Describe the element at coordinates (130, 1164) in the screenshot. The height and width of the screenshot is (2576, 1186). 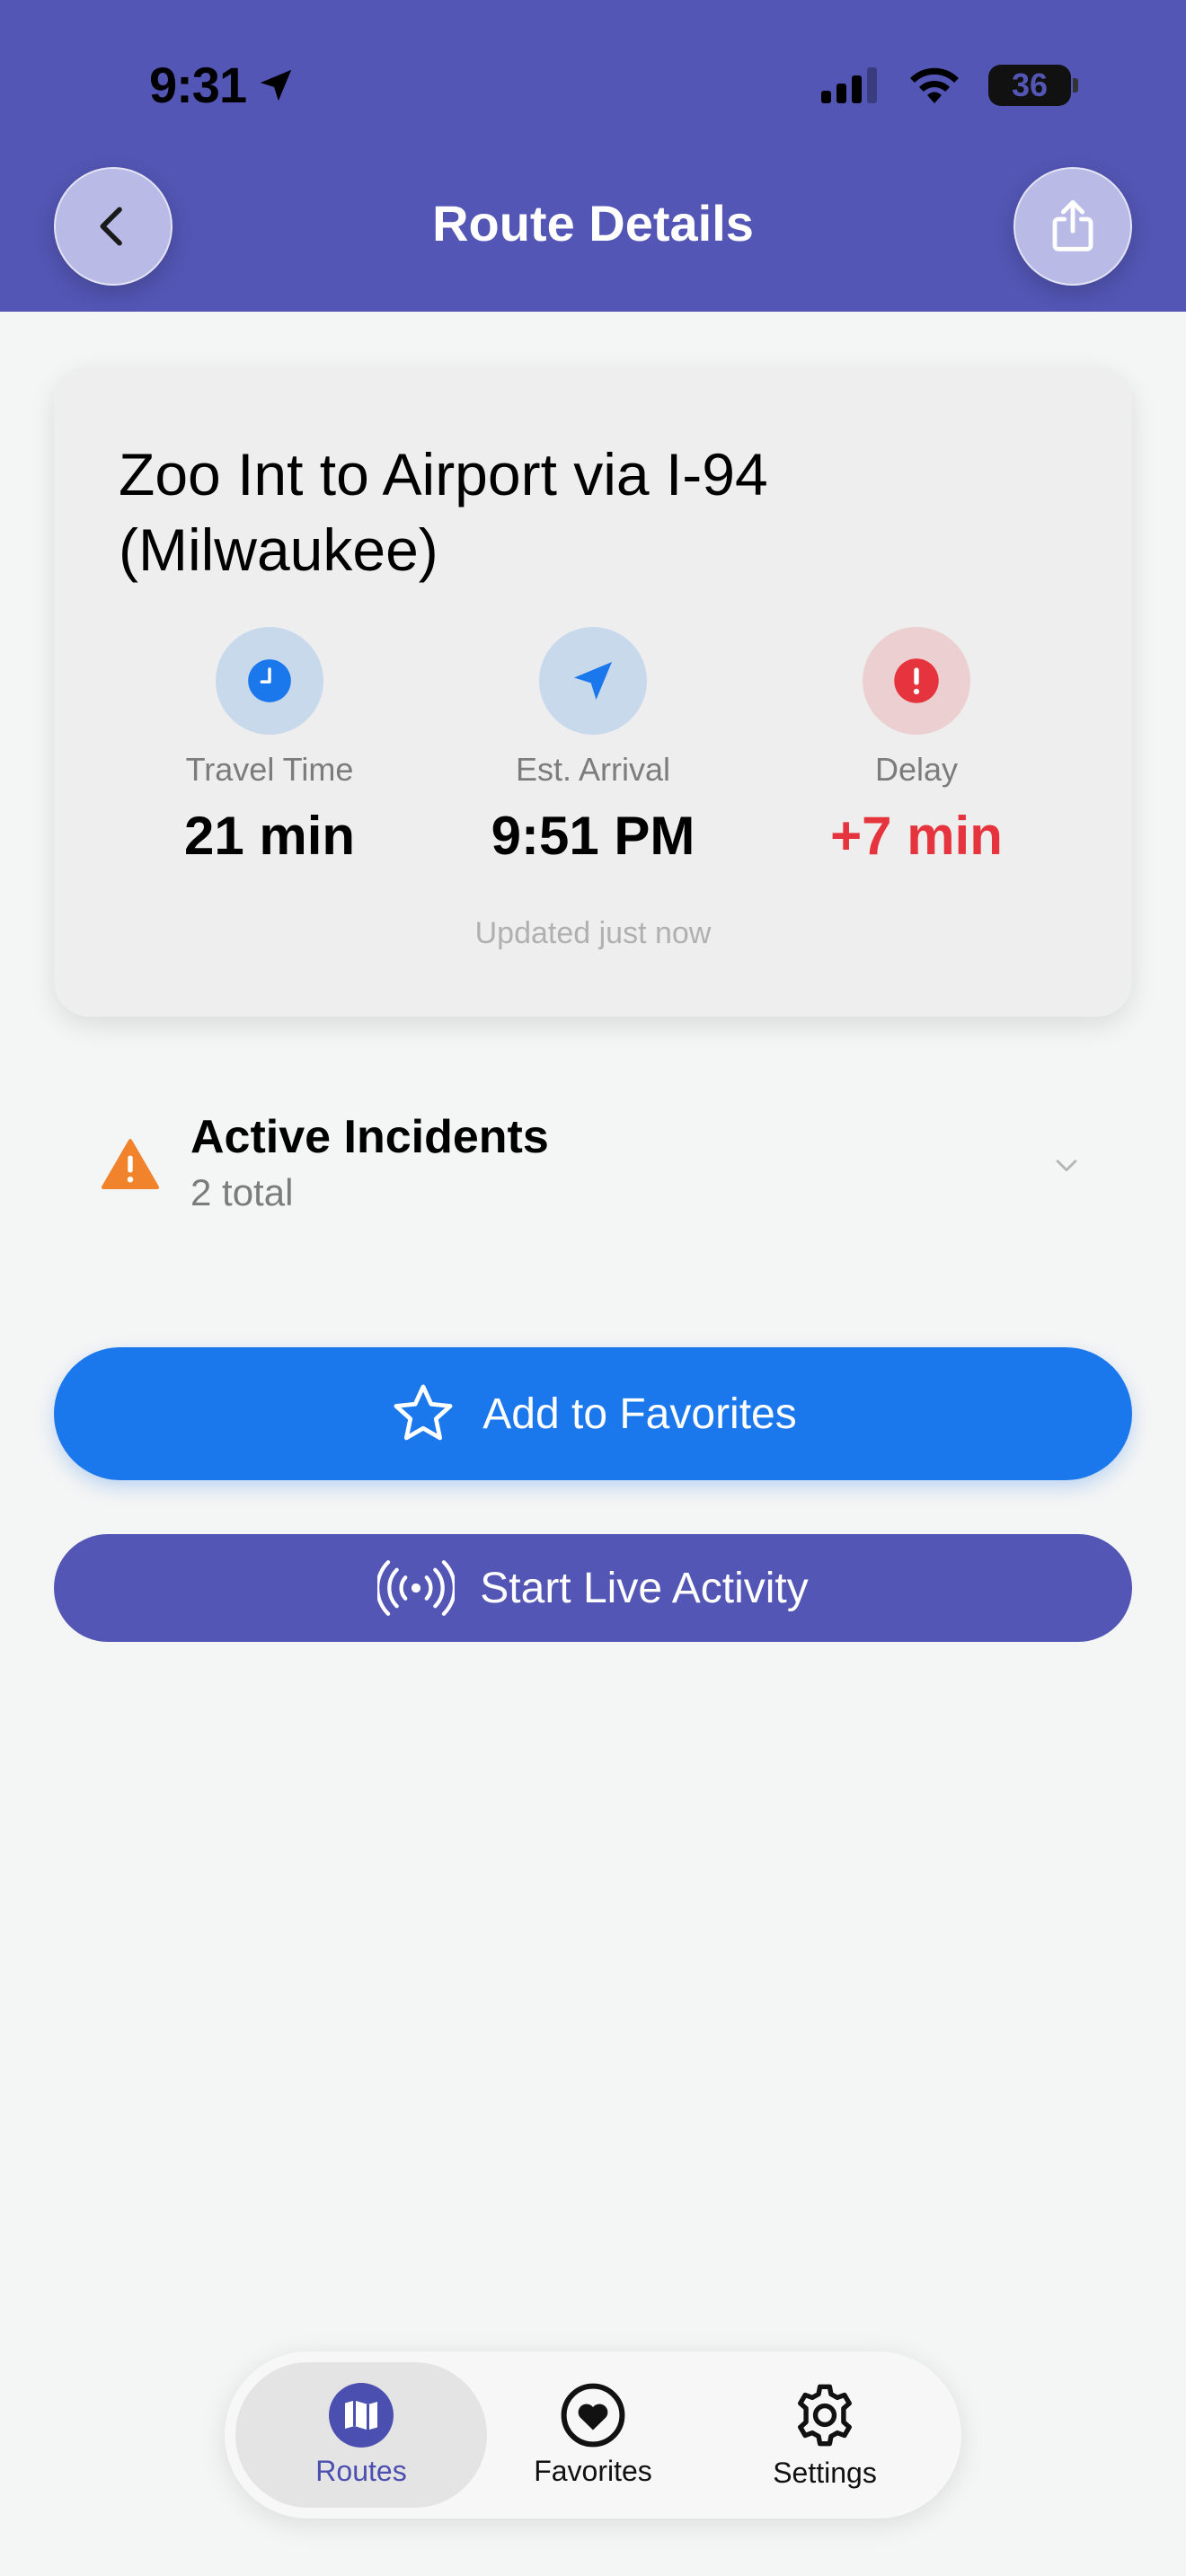
I see `warning-triangle-icon` at that location.